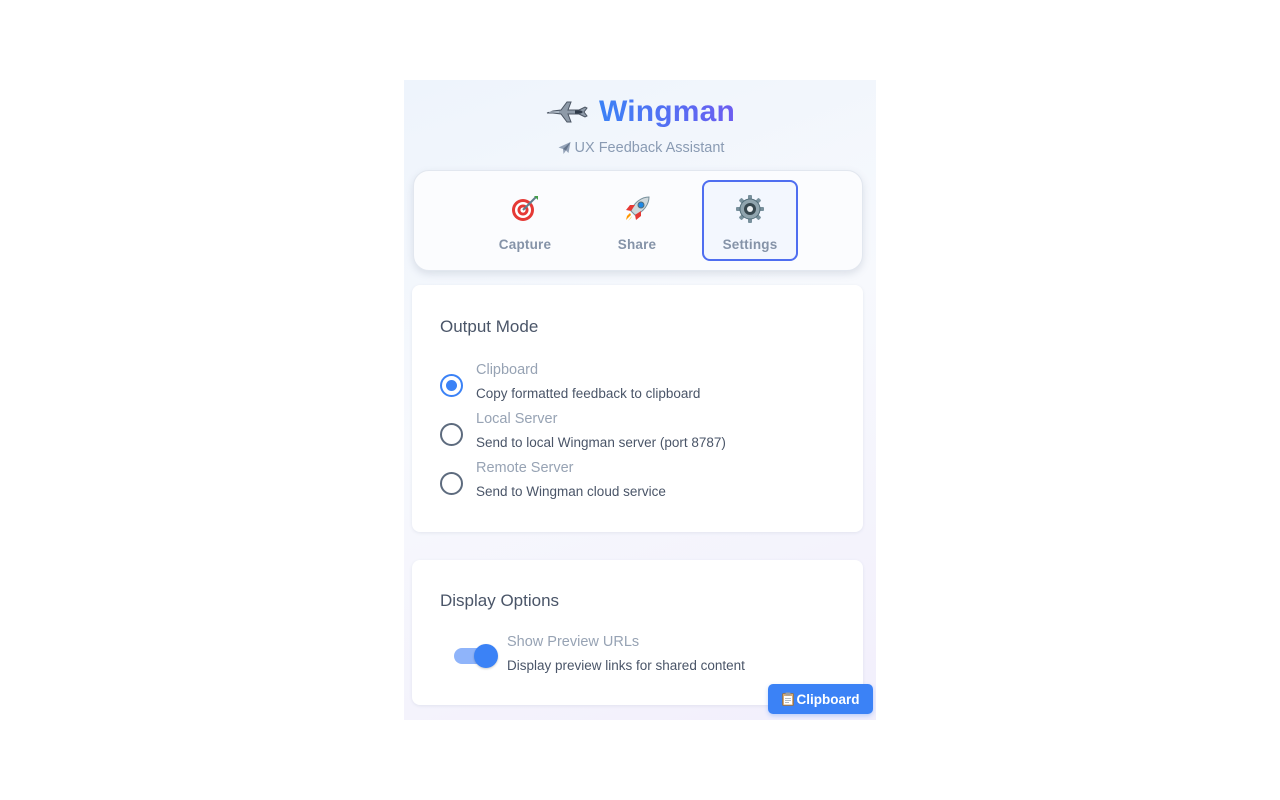  I want to click on radio-selected-dot, so click(451, 385).